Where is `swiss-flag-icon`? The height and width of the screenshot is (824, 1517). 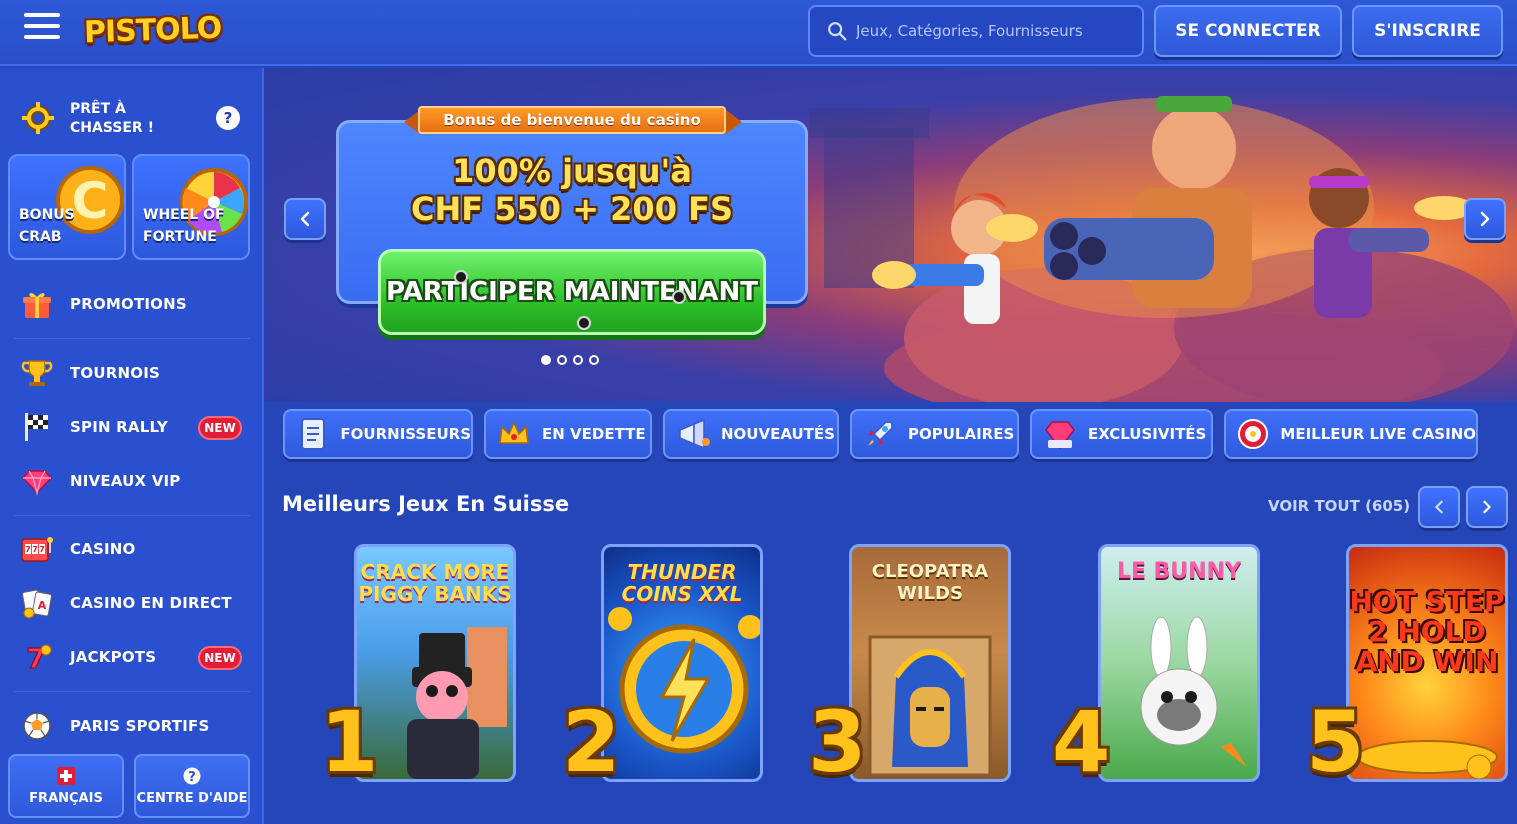 swiss-flag-icon is located at coordinates (66, 775).